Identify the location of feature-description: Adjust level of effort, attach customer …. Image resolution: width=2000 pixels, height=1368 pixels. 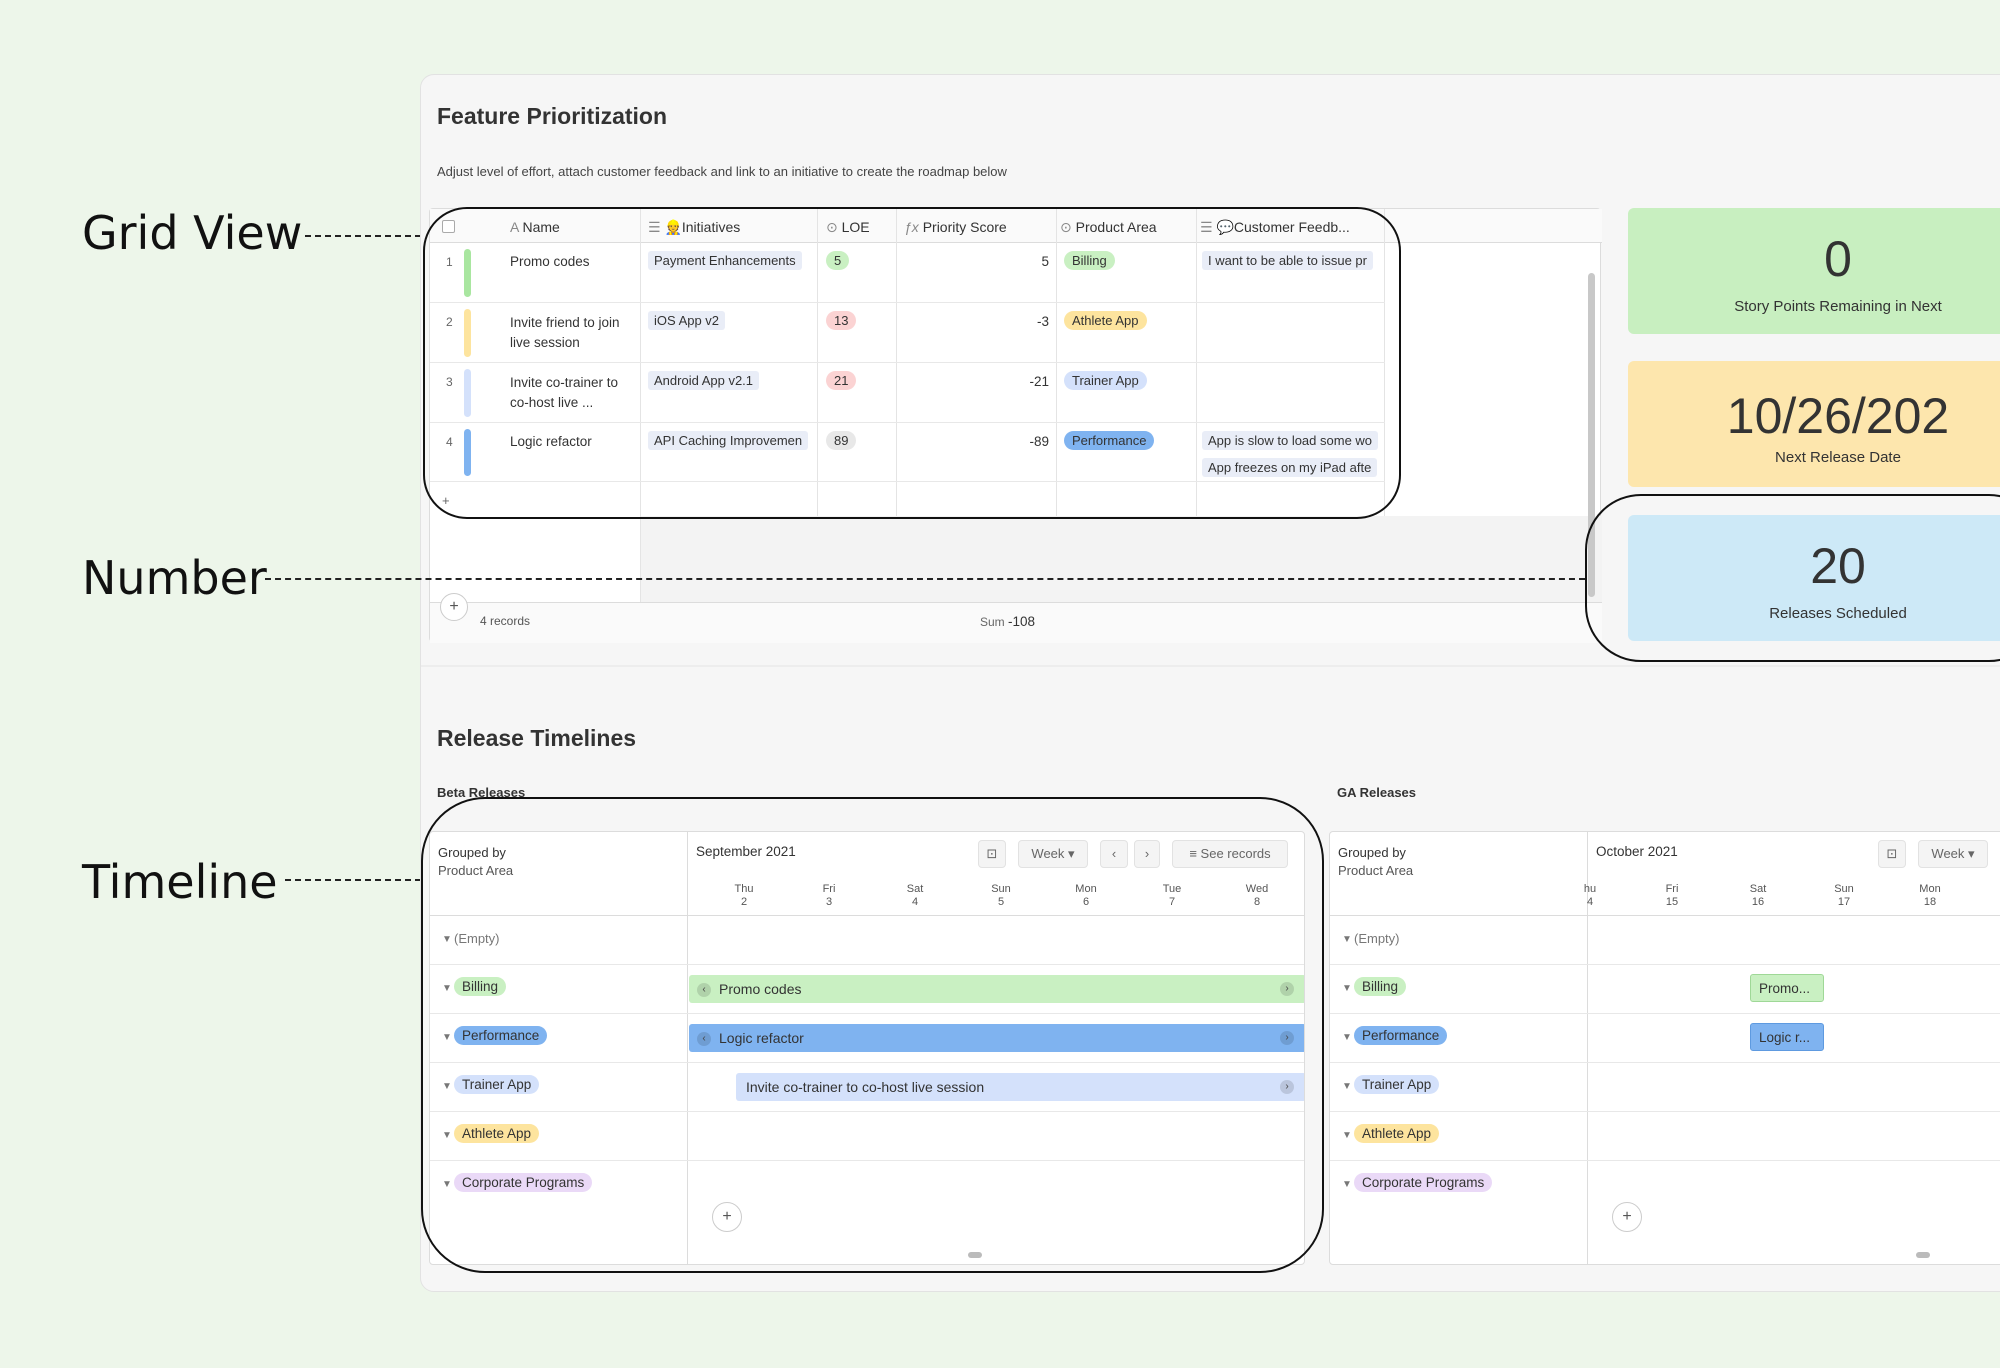
(722, 171).